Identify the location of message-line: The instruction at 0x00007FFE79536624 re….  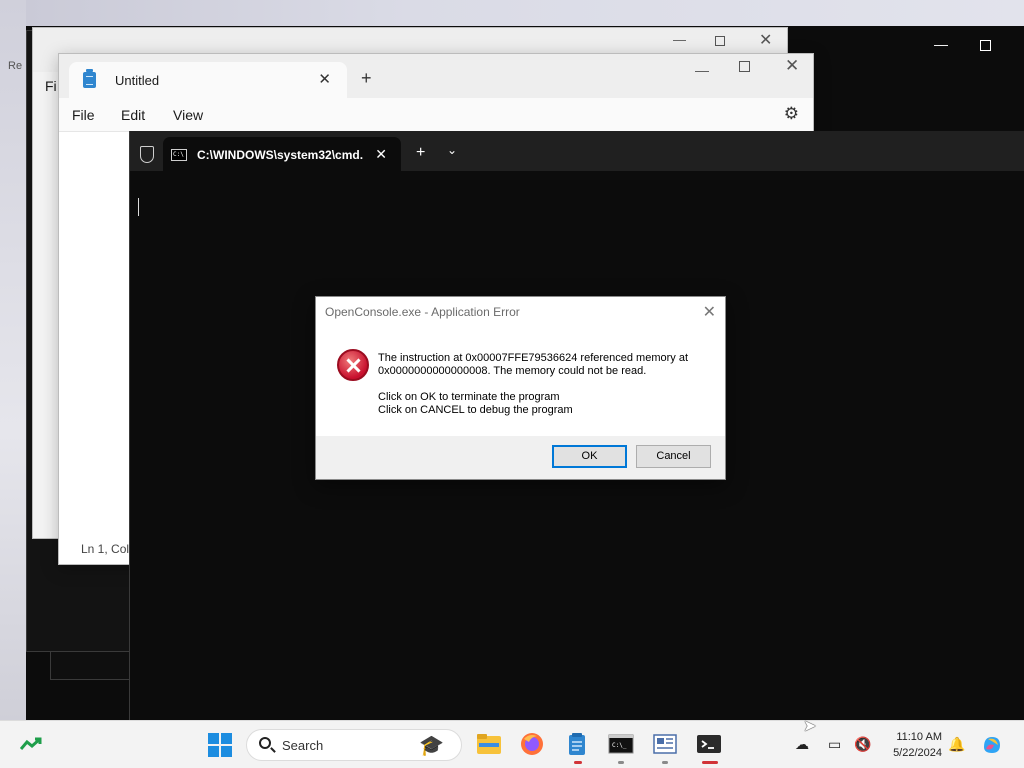
(533, 358).